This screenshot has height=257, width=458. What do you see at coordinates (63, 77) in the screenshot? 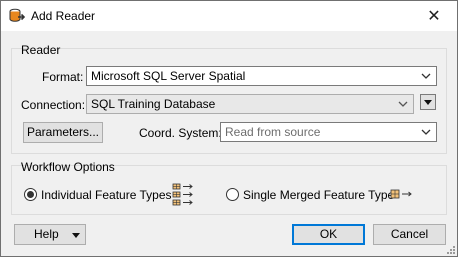
I see `format-label: Format:` at bounding box center [63, 77].